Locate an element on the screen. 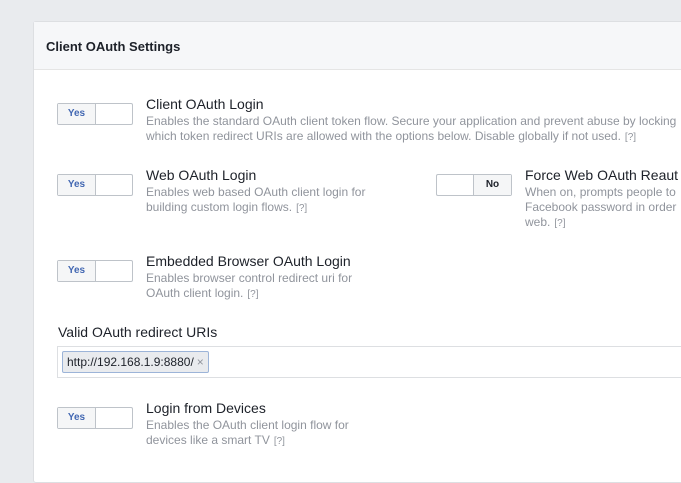  client-oauth-login-title: Client OAuth Login is located at coordinates (205, 104).